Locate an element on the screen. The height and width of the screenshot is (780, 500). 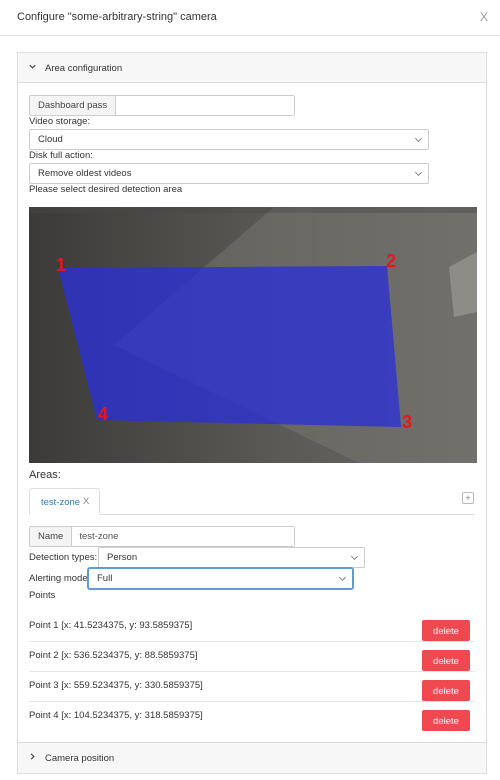
video-storage-value: Cloud is located at coordinates (50, 139).